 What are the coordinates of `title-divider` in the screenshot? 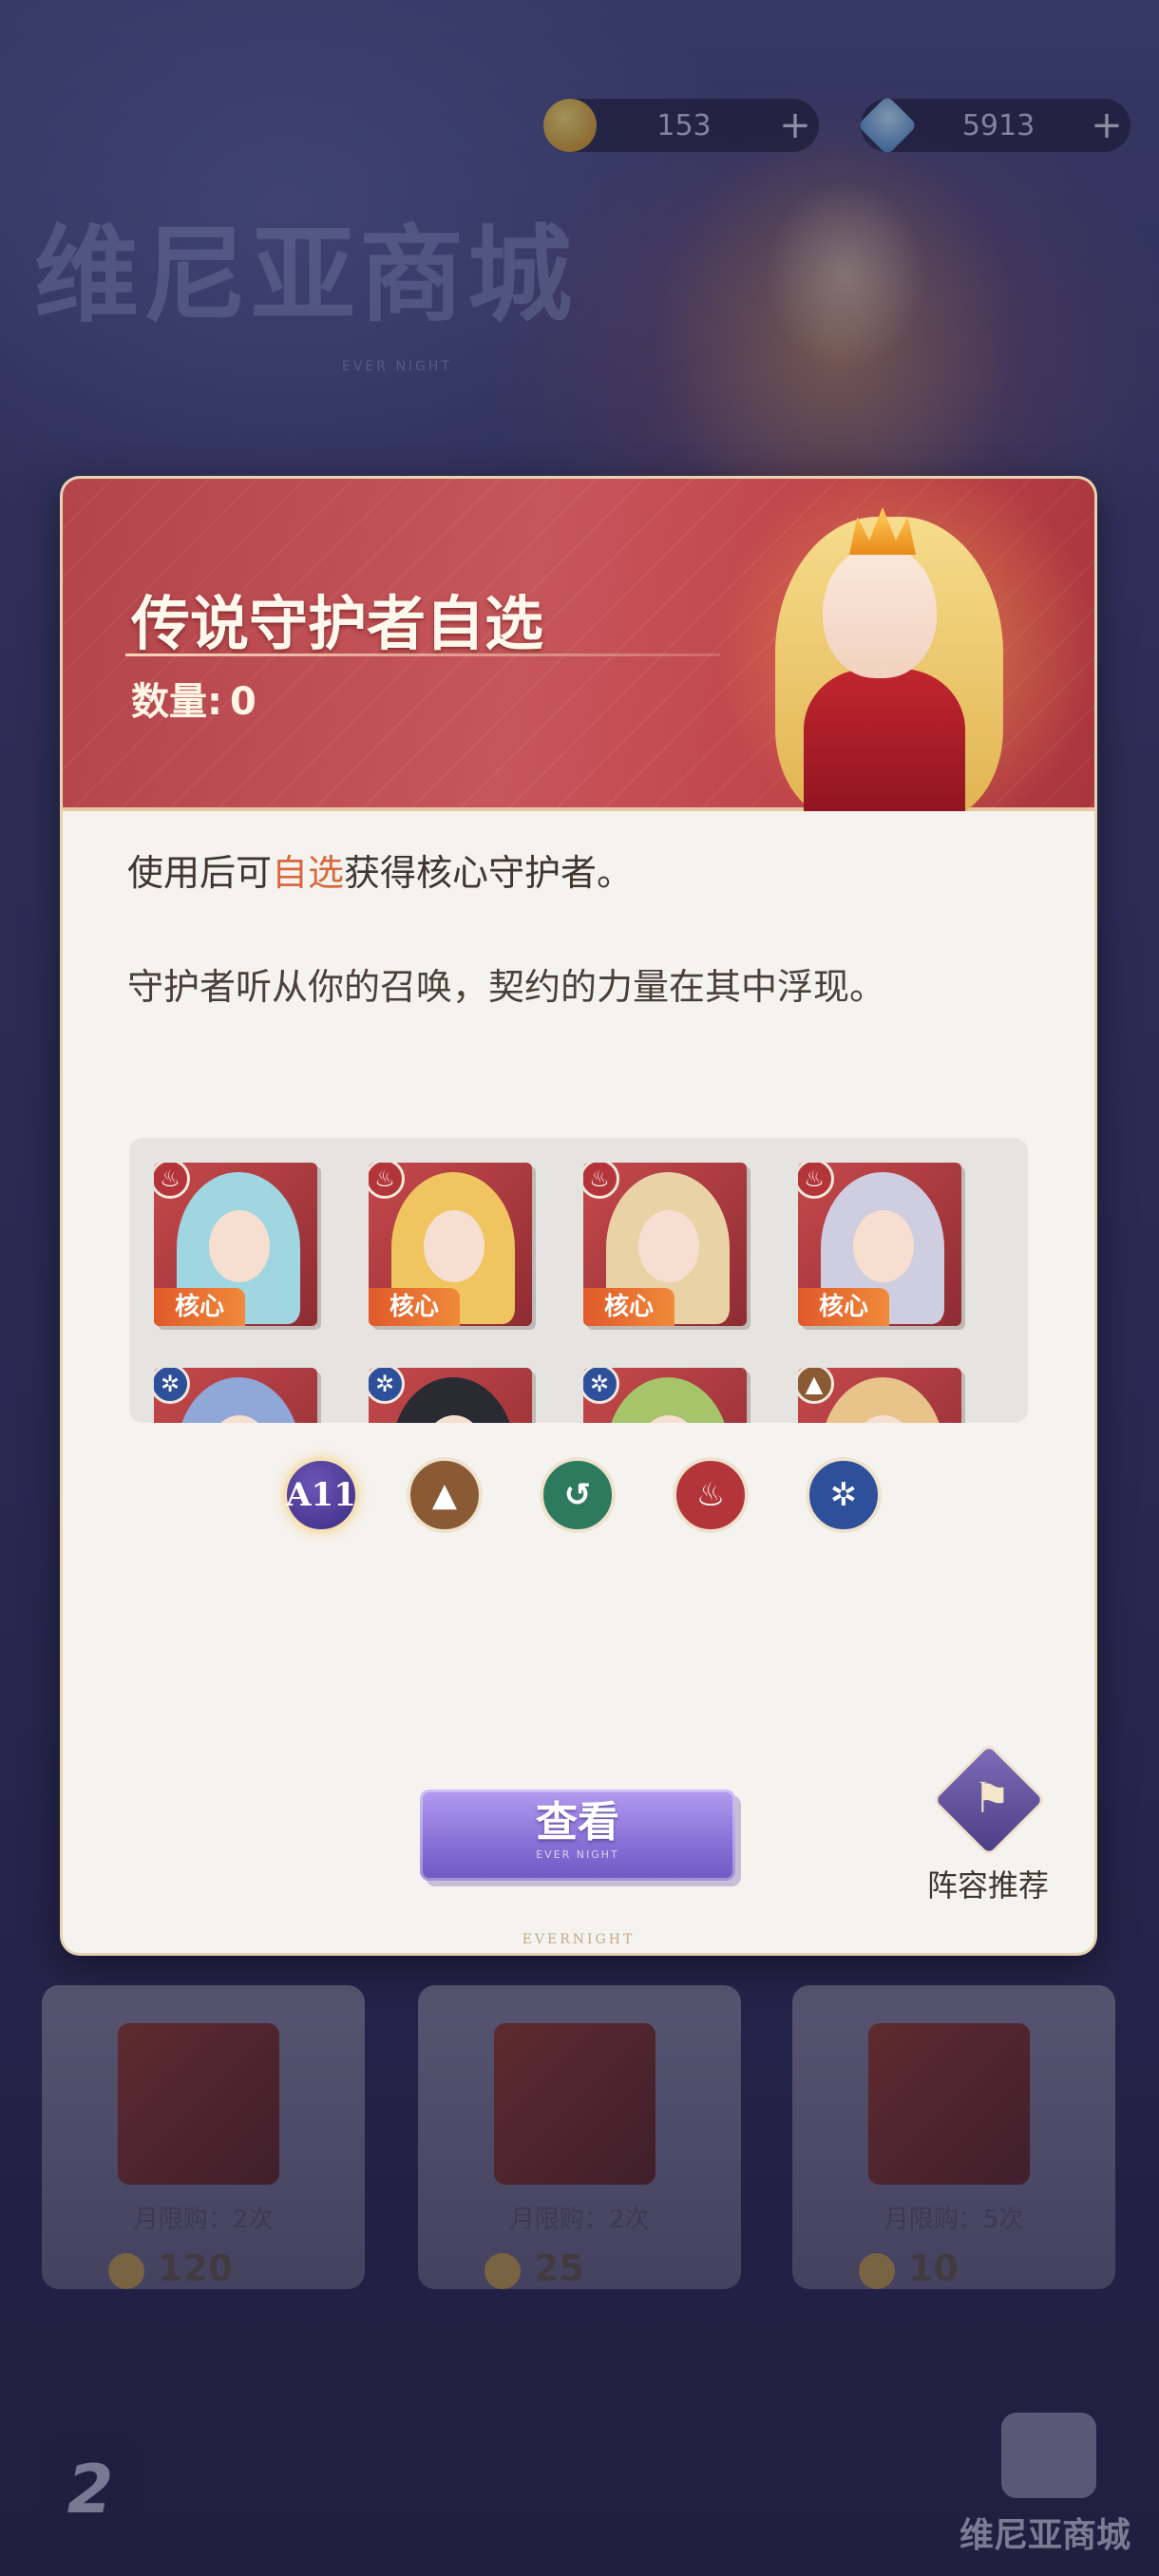 It's located at (422, 654).